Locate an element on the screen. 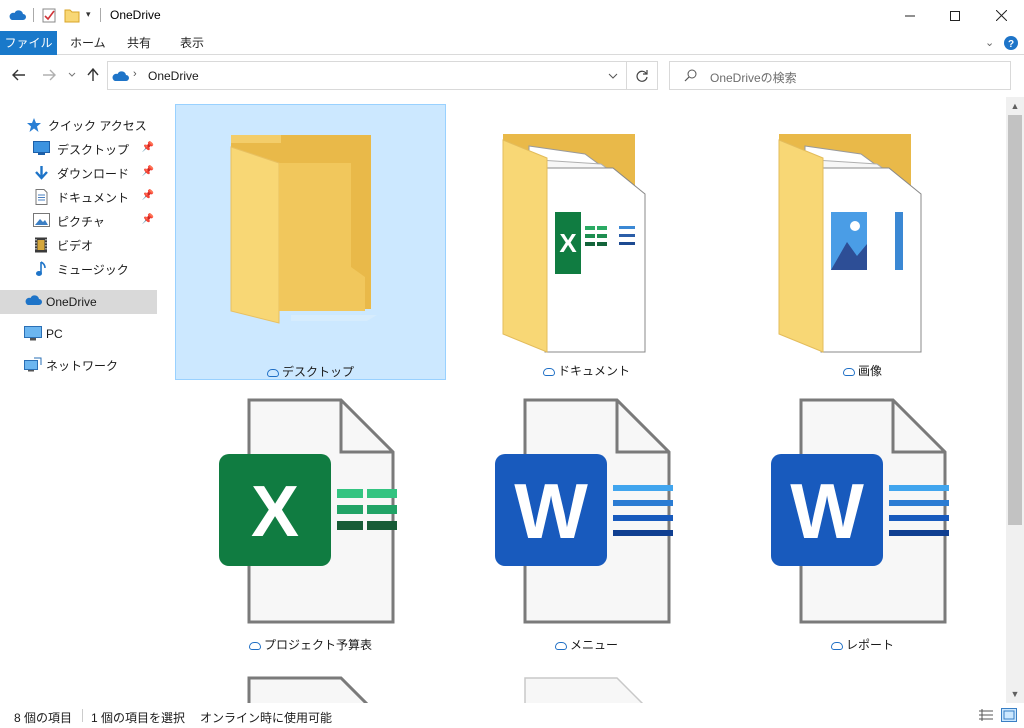  sidebar-item-label: ビデオ is located at coordinates (75, 245).